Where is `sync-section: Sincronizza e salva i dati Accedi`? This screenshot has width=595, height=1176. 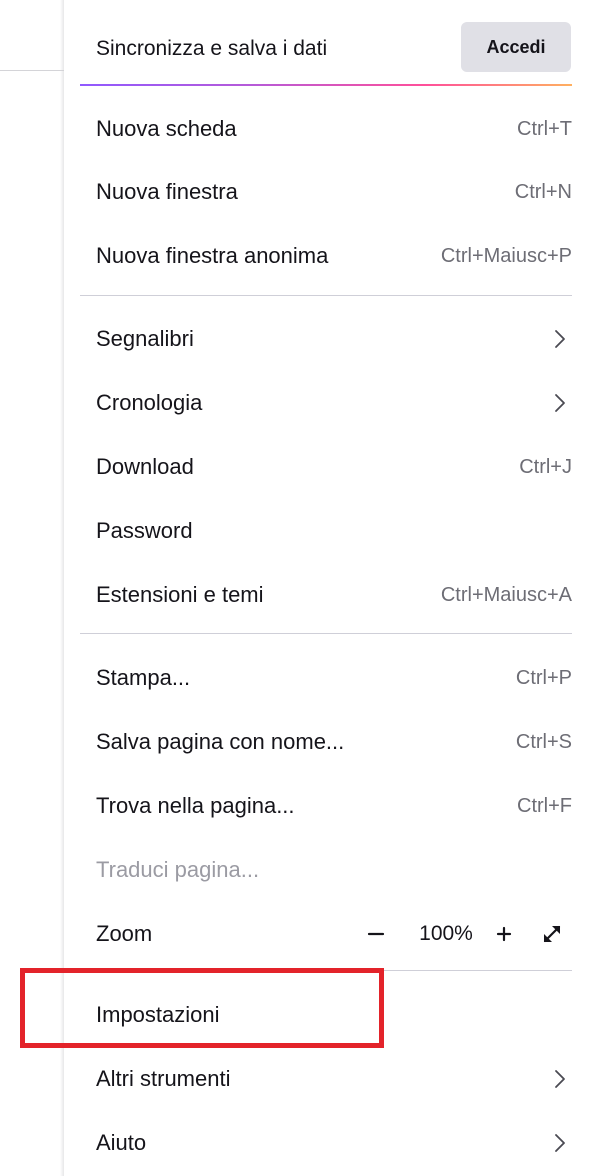
sync-section: Sincronizza e salva i dati Accedi is located at coordinates (326, 49).